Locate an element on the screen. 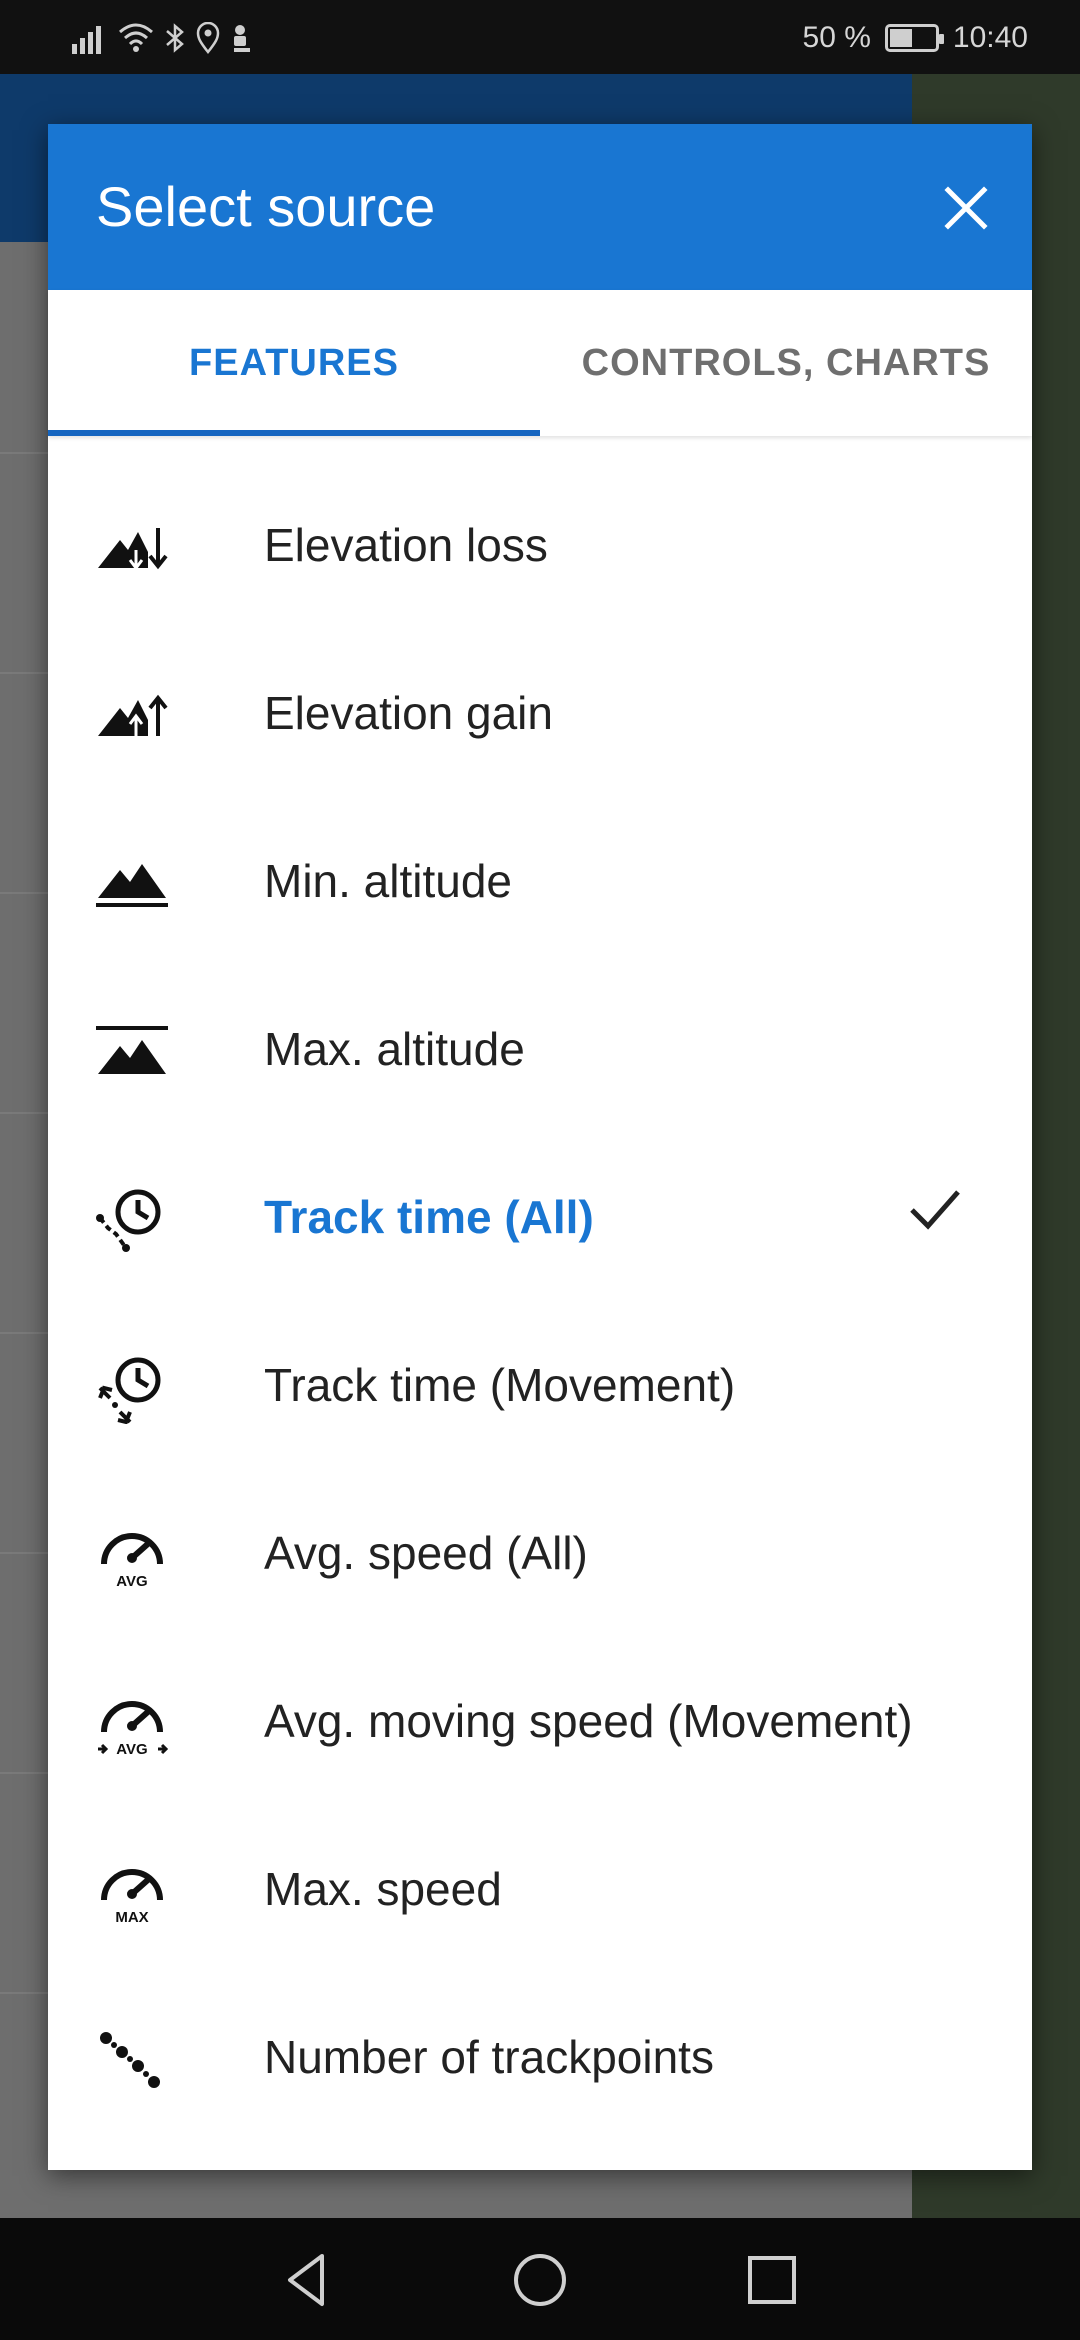  list-item-track-time-all: Track time (All) is located at coordinates (540, 1218).